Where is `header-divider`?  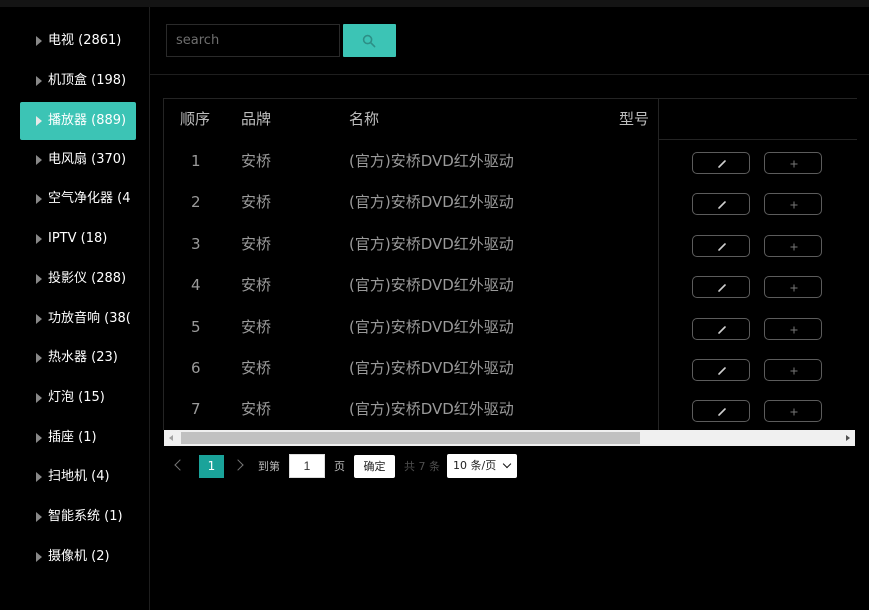
header-divider is located at coordinates (509, 74).